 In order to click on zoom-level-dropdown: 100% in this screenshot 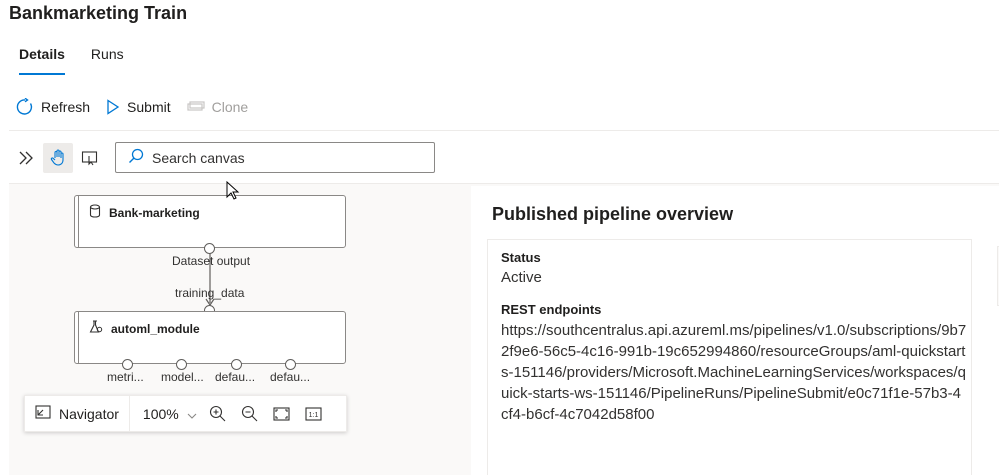, I will do `click(166, 414)`.